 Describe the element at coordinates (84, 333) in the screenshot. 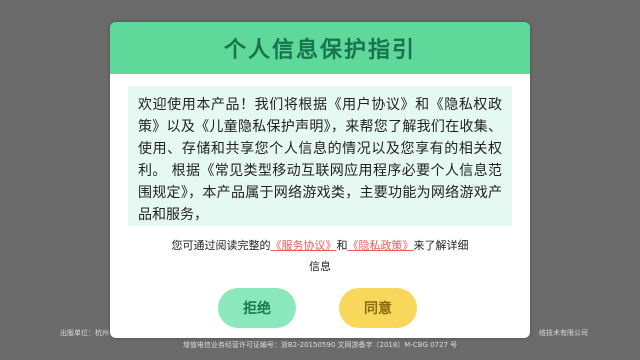

I see `footer-publisher-left: 出版单位：杭州` at that location.